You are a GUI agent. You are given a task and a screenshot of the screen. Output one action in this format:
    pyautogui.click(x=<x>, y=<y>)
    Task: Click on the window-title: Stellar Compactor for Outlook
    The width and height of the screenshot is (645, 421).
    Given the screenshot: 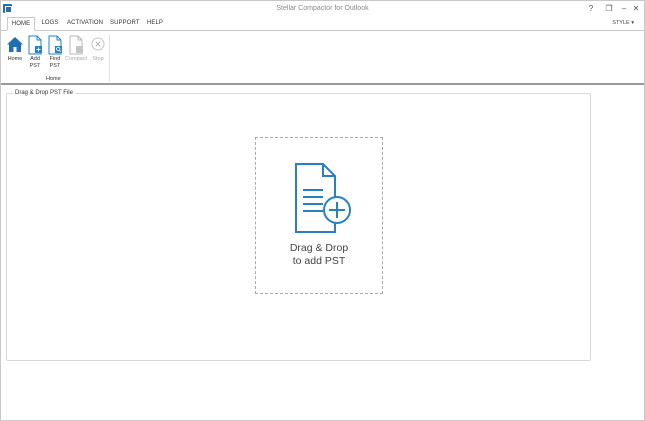 What is the action you would take?
    pyautogui.click(x=322, y=8)
    